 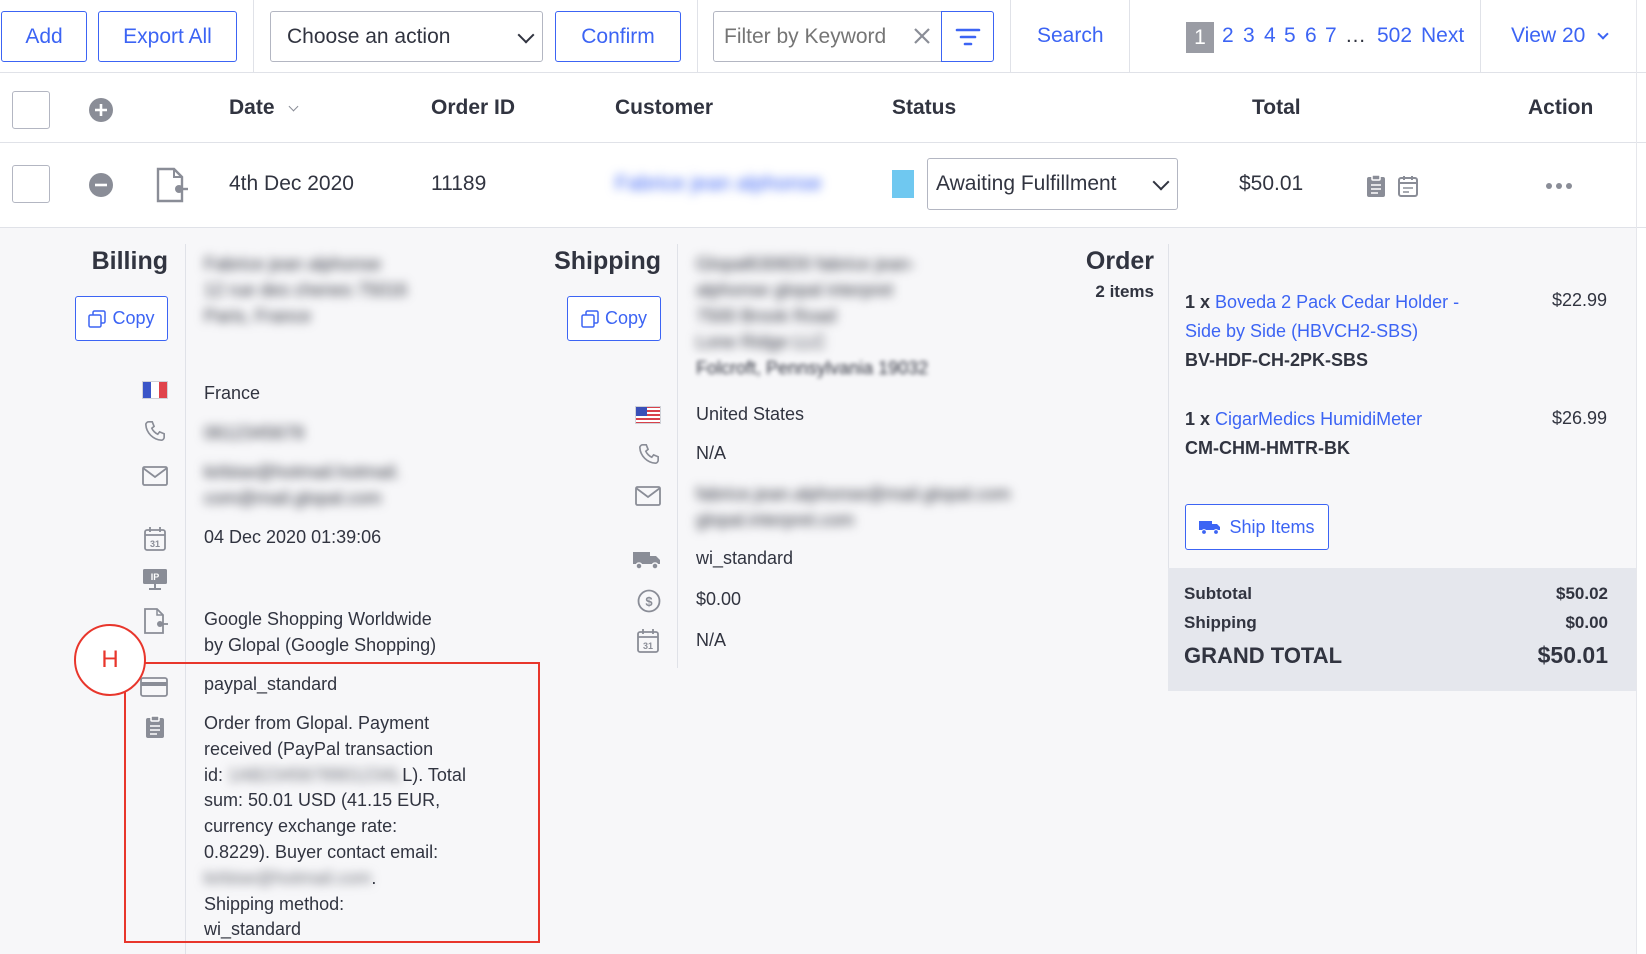 What do you see at coordinates (1210, 527) in the screenshot?
I see `truck-icon` at bounding box center [1210, 527].